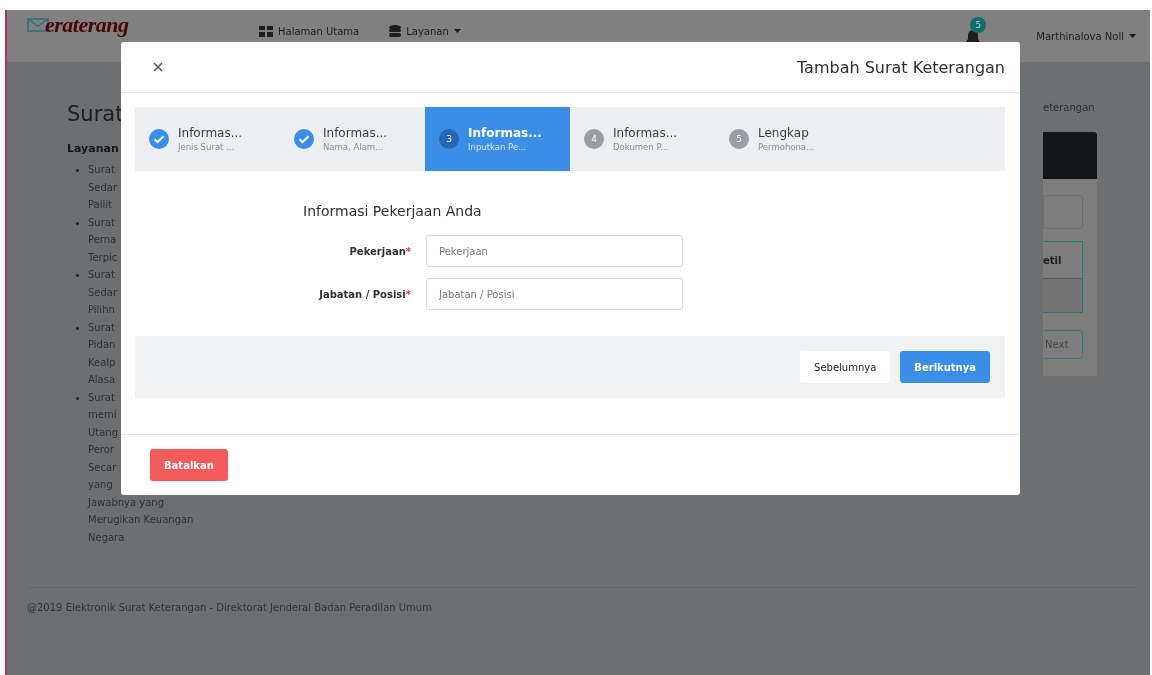 This screenshot has width=1152, height=675. I want to click on cancel-button: Batalkan, so click(189, 465).